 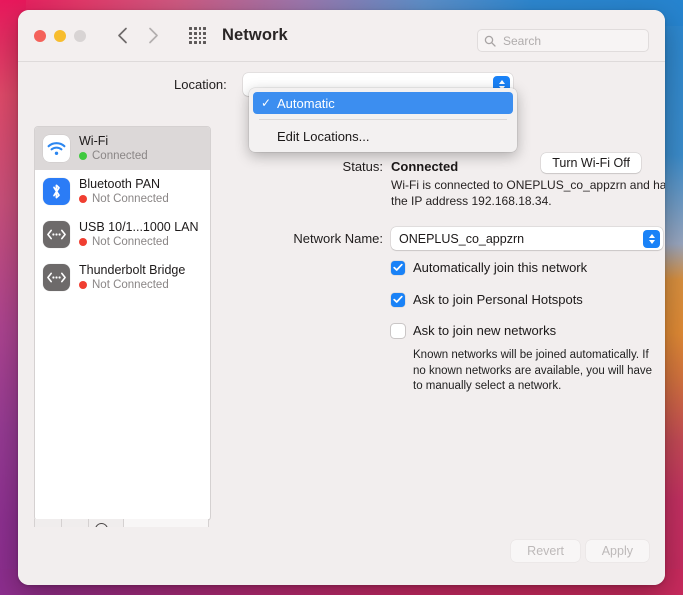 What do you see at coordinates (398, 330) in the screenshot?
I see `checkbox-empty-icon` at bounding box center [398, 330].